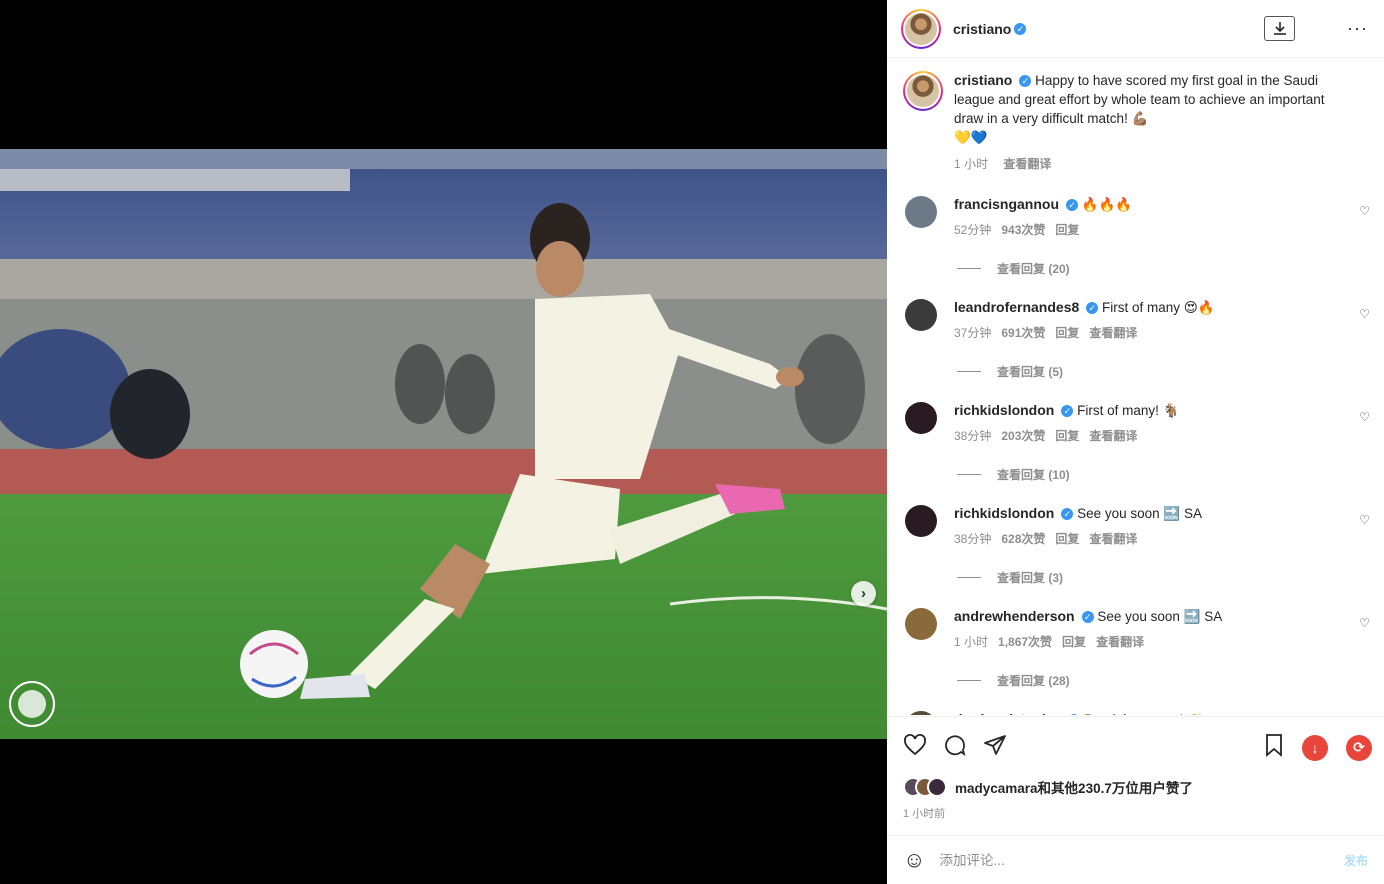 Image resolution: width=1384 pixels, height=884 pixels. Describe the element at coordinates (983, 80) in the screenshot. I see `caption-username: cristiano` at that location.